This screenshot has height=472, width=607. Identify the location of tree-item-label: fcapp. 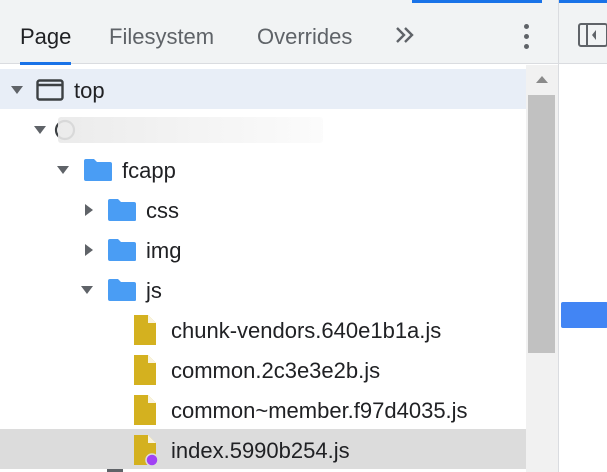
(149, 170).